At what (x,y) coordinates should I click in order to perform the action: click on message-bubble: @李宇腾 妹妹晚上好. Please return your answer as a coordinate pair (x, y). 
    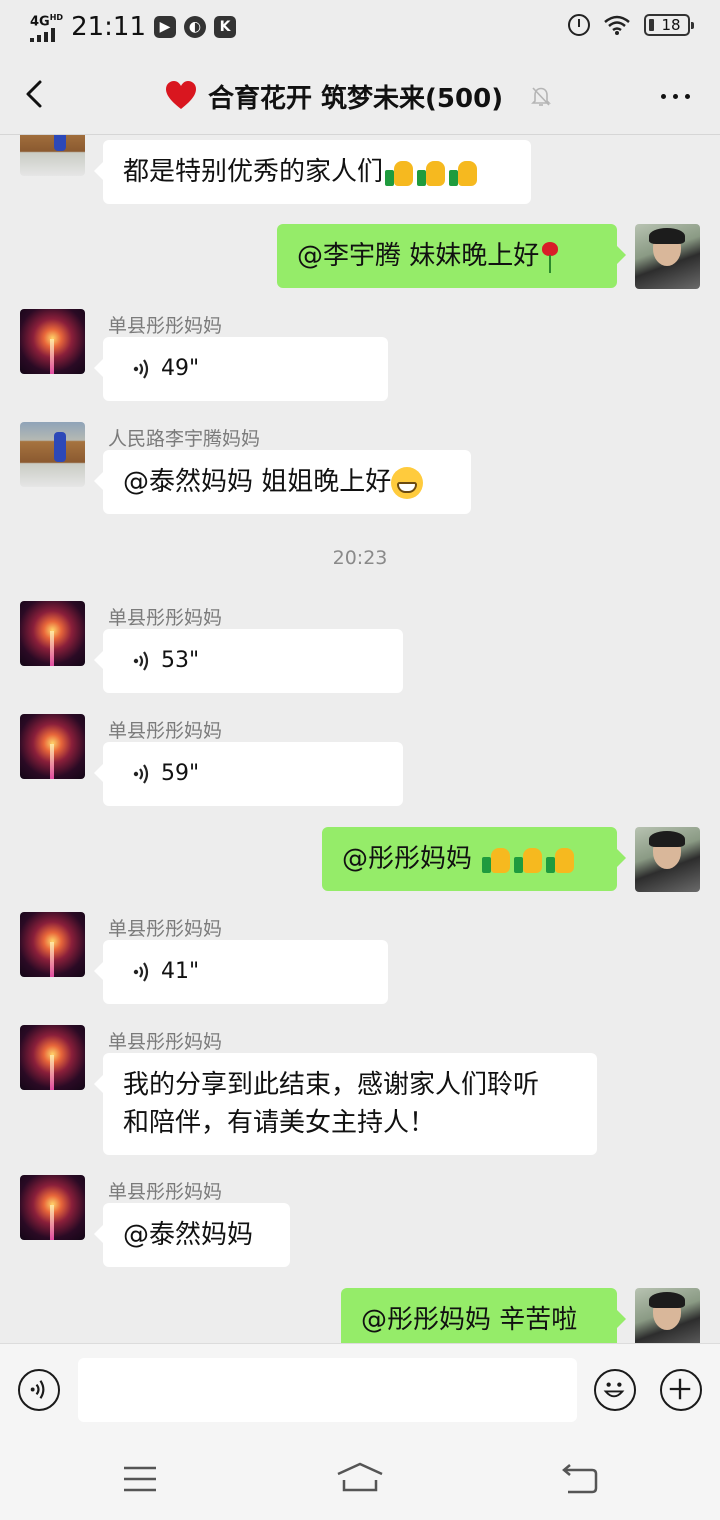
    Looking at the image, I should click on (451, 256).